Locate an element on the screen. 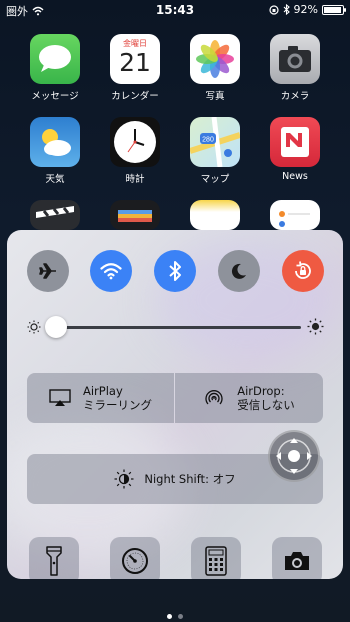 The image size is (350, 622). notes-icon is located at coordinates (215, 215).